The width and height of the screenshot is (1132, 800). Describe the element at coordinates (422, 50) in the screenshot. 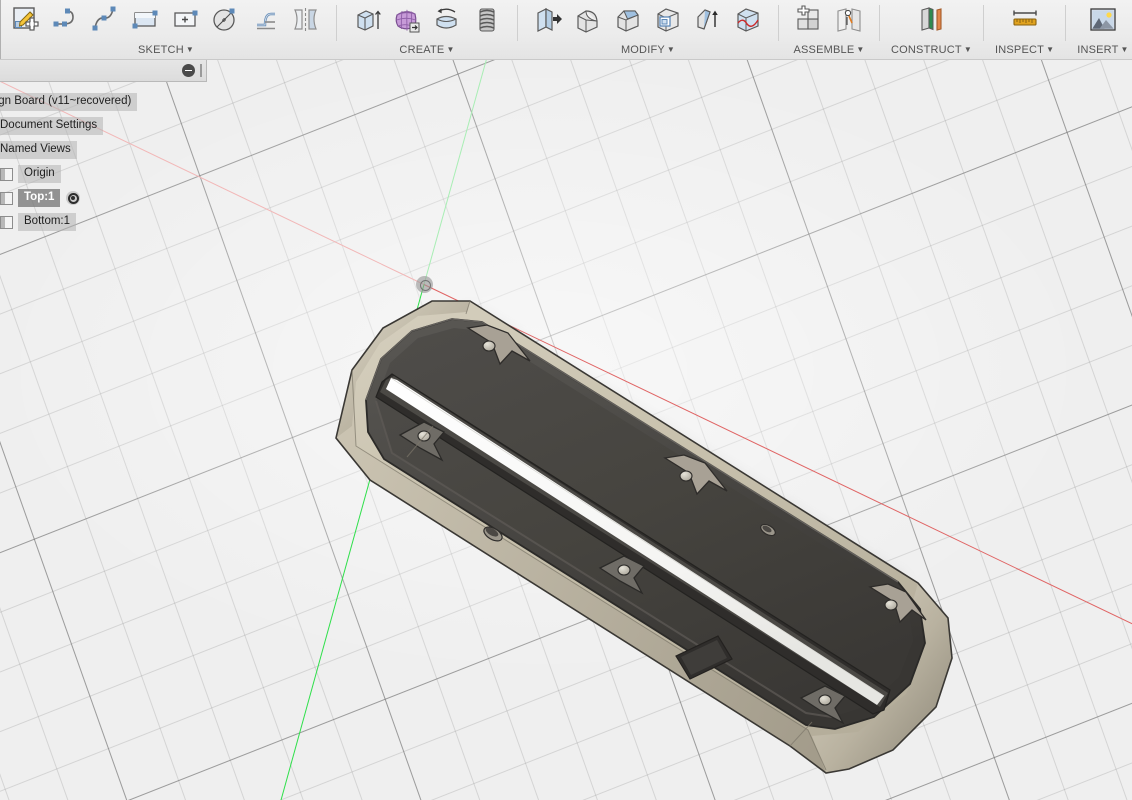

I see `toolbar-group-label-text: CREATE` at that location.